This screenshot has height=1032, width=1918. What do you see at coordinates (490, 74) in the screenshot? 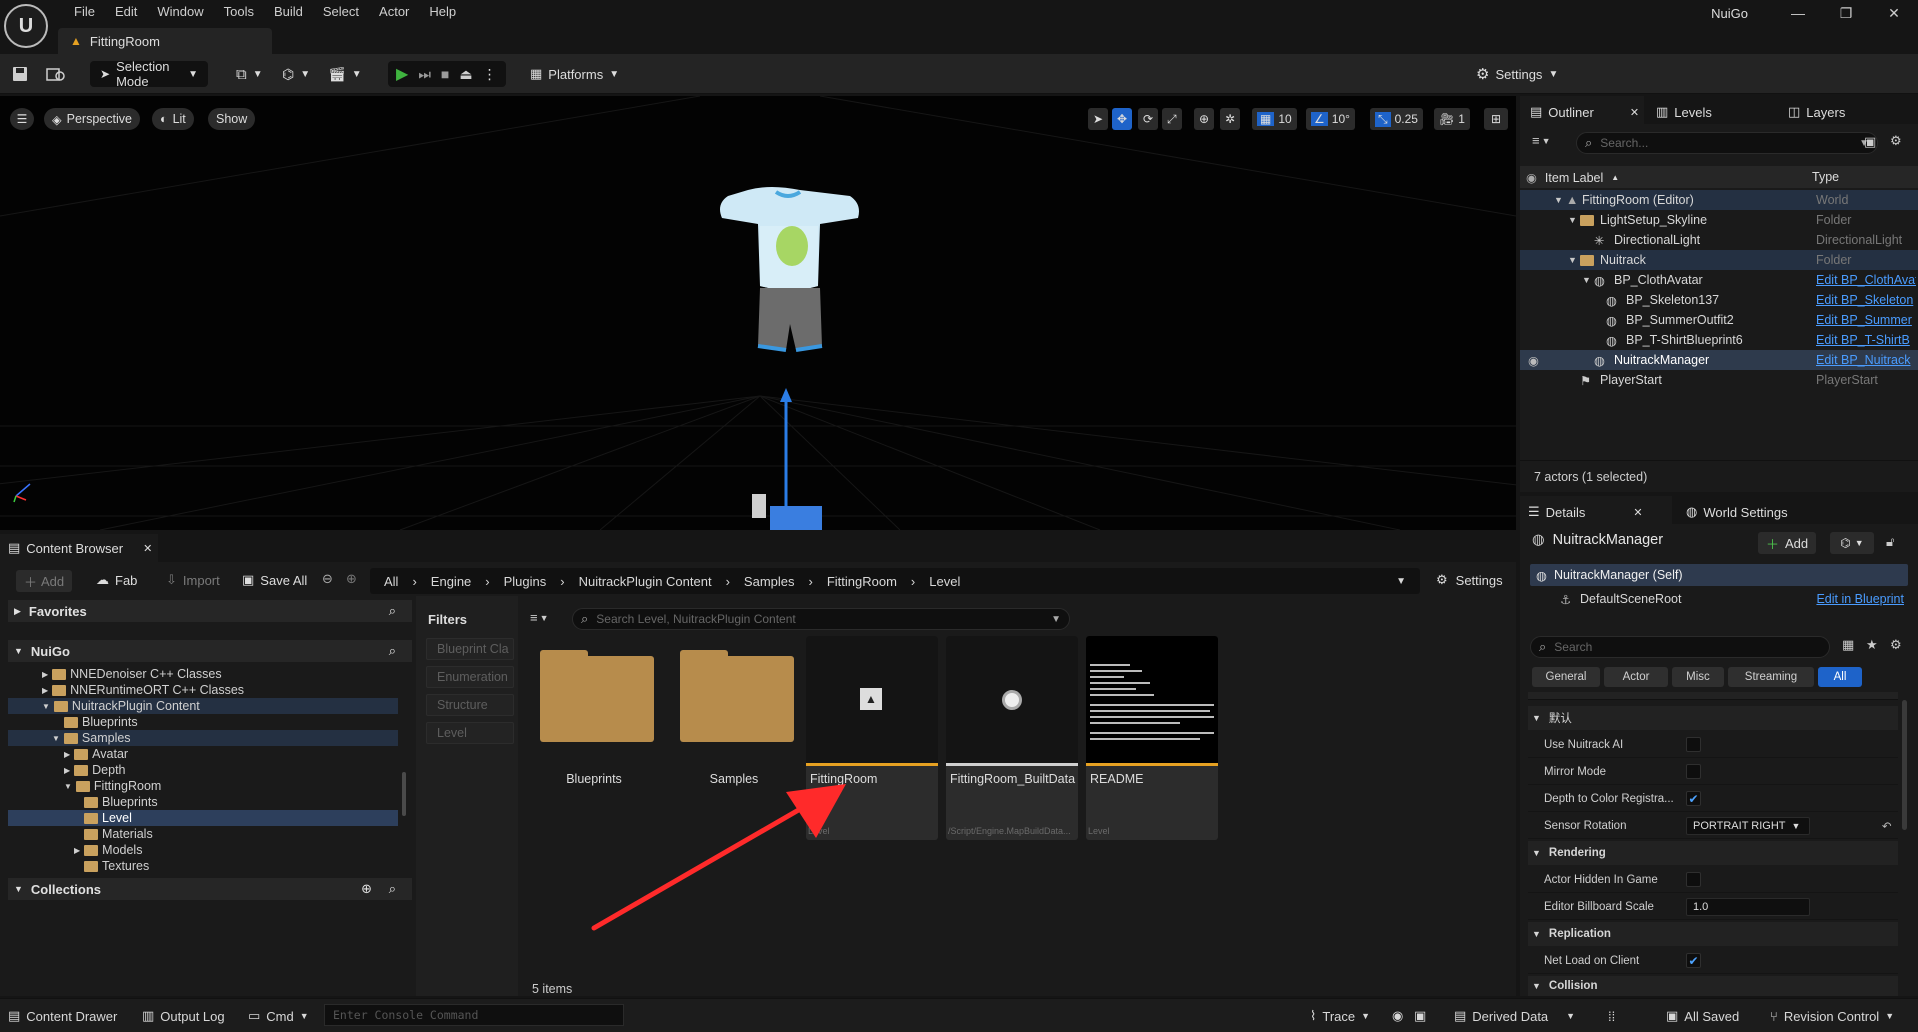
I see `more-options-icon: ⋮` at bounding box center [490, 74].